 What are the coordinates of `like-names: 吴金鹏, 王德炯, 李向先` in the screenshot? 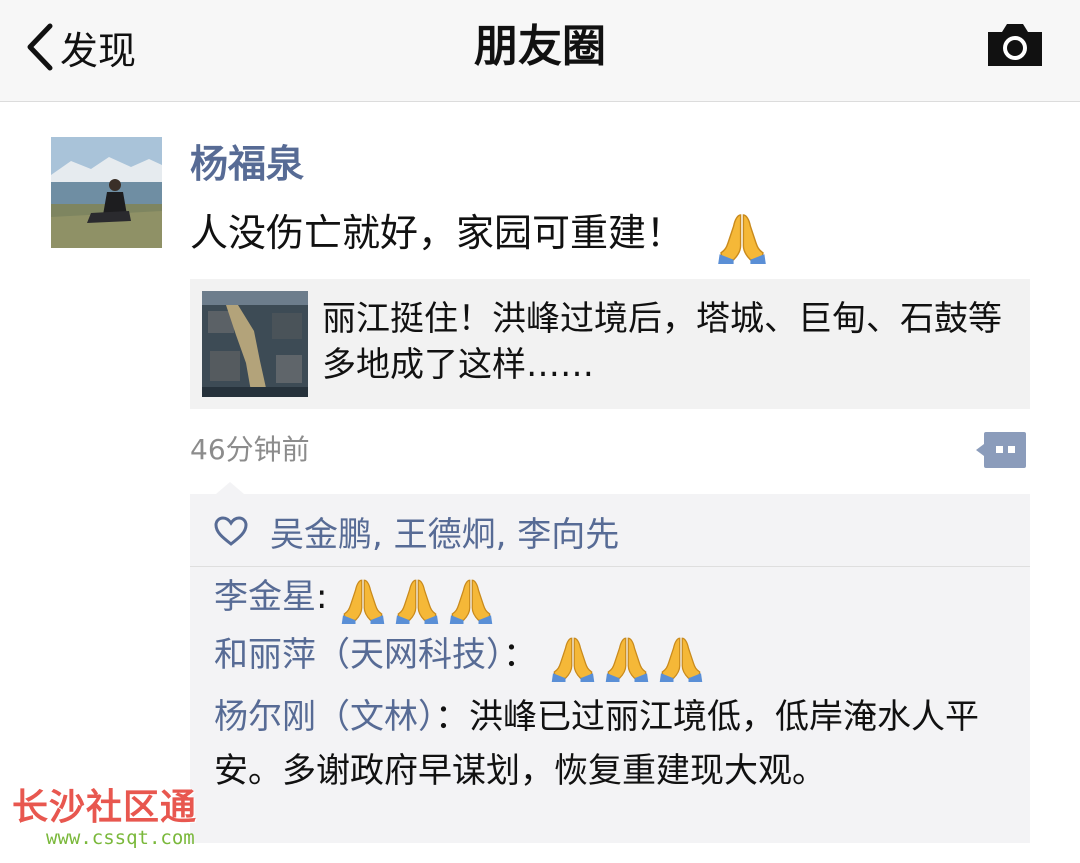 It's located at (445, 534).